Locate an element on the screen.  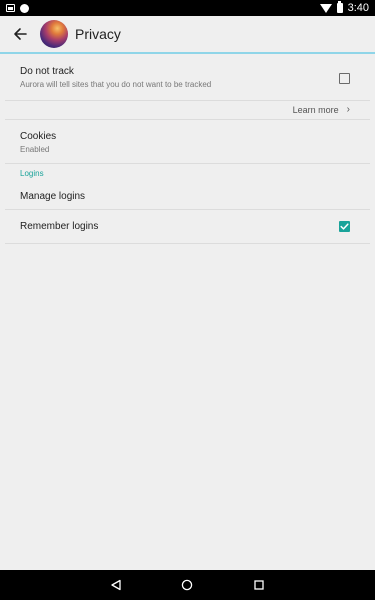
chevron-right-icon: › is located at coordinates (348, 109).